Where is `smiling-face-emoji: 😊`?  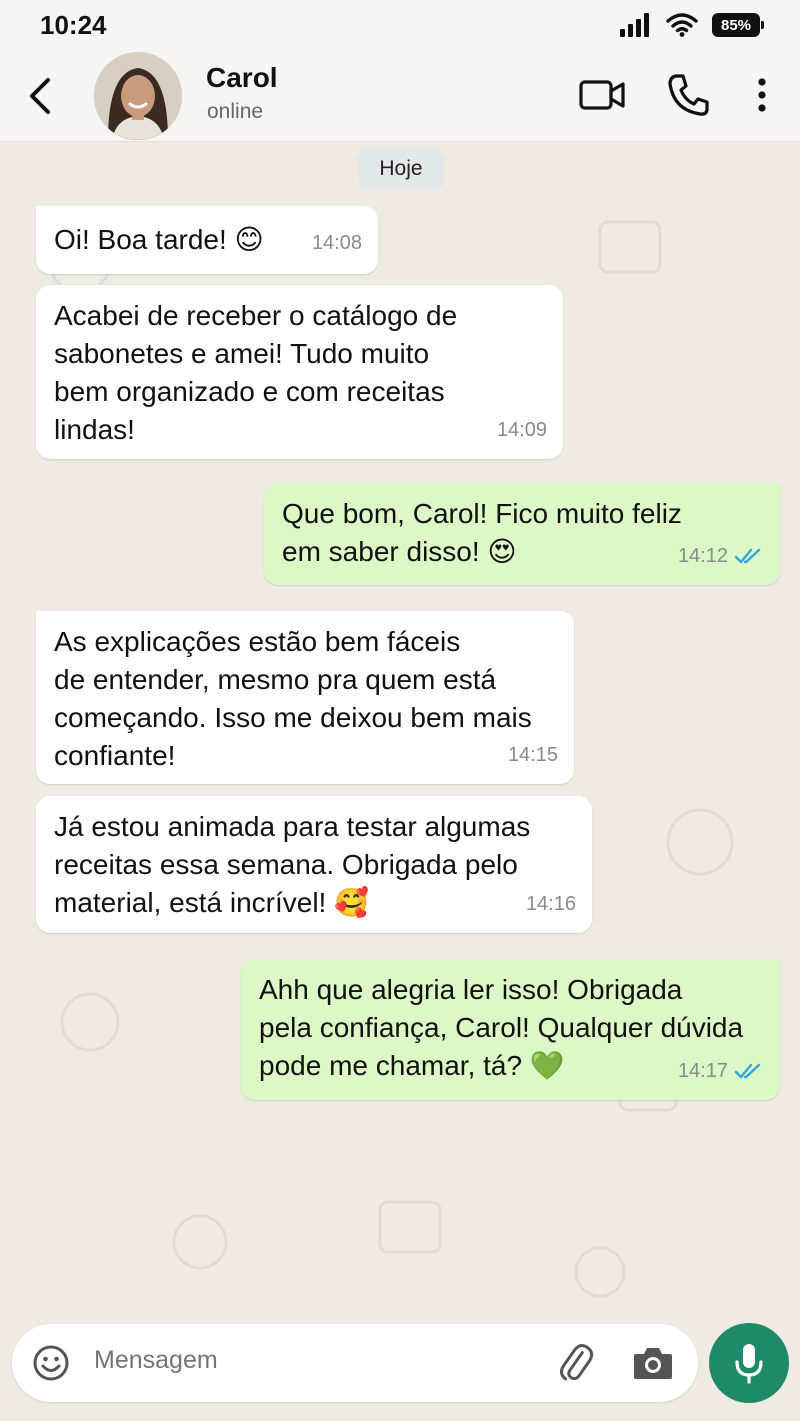
smiling-face-emoji: 😊 is located at coordinates (249, 239).